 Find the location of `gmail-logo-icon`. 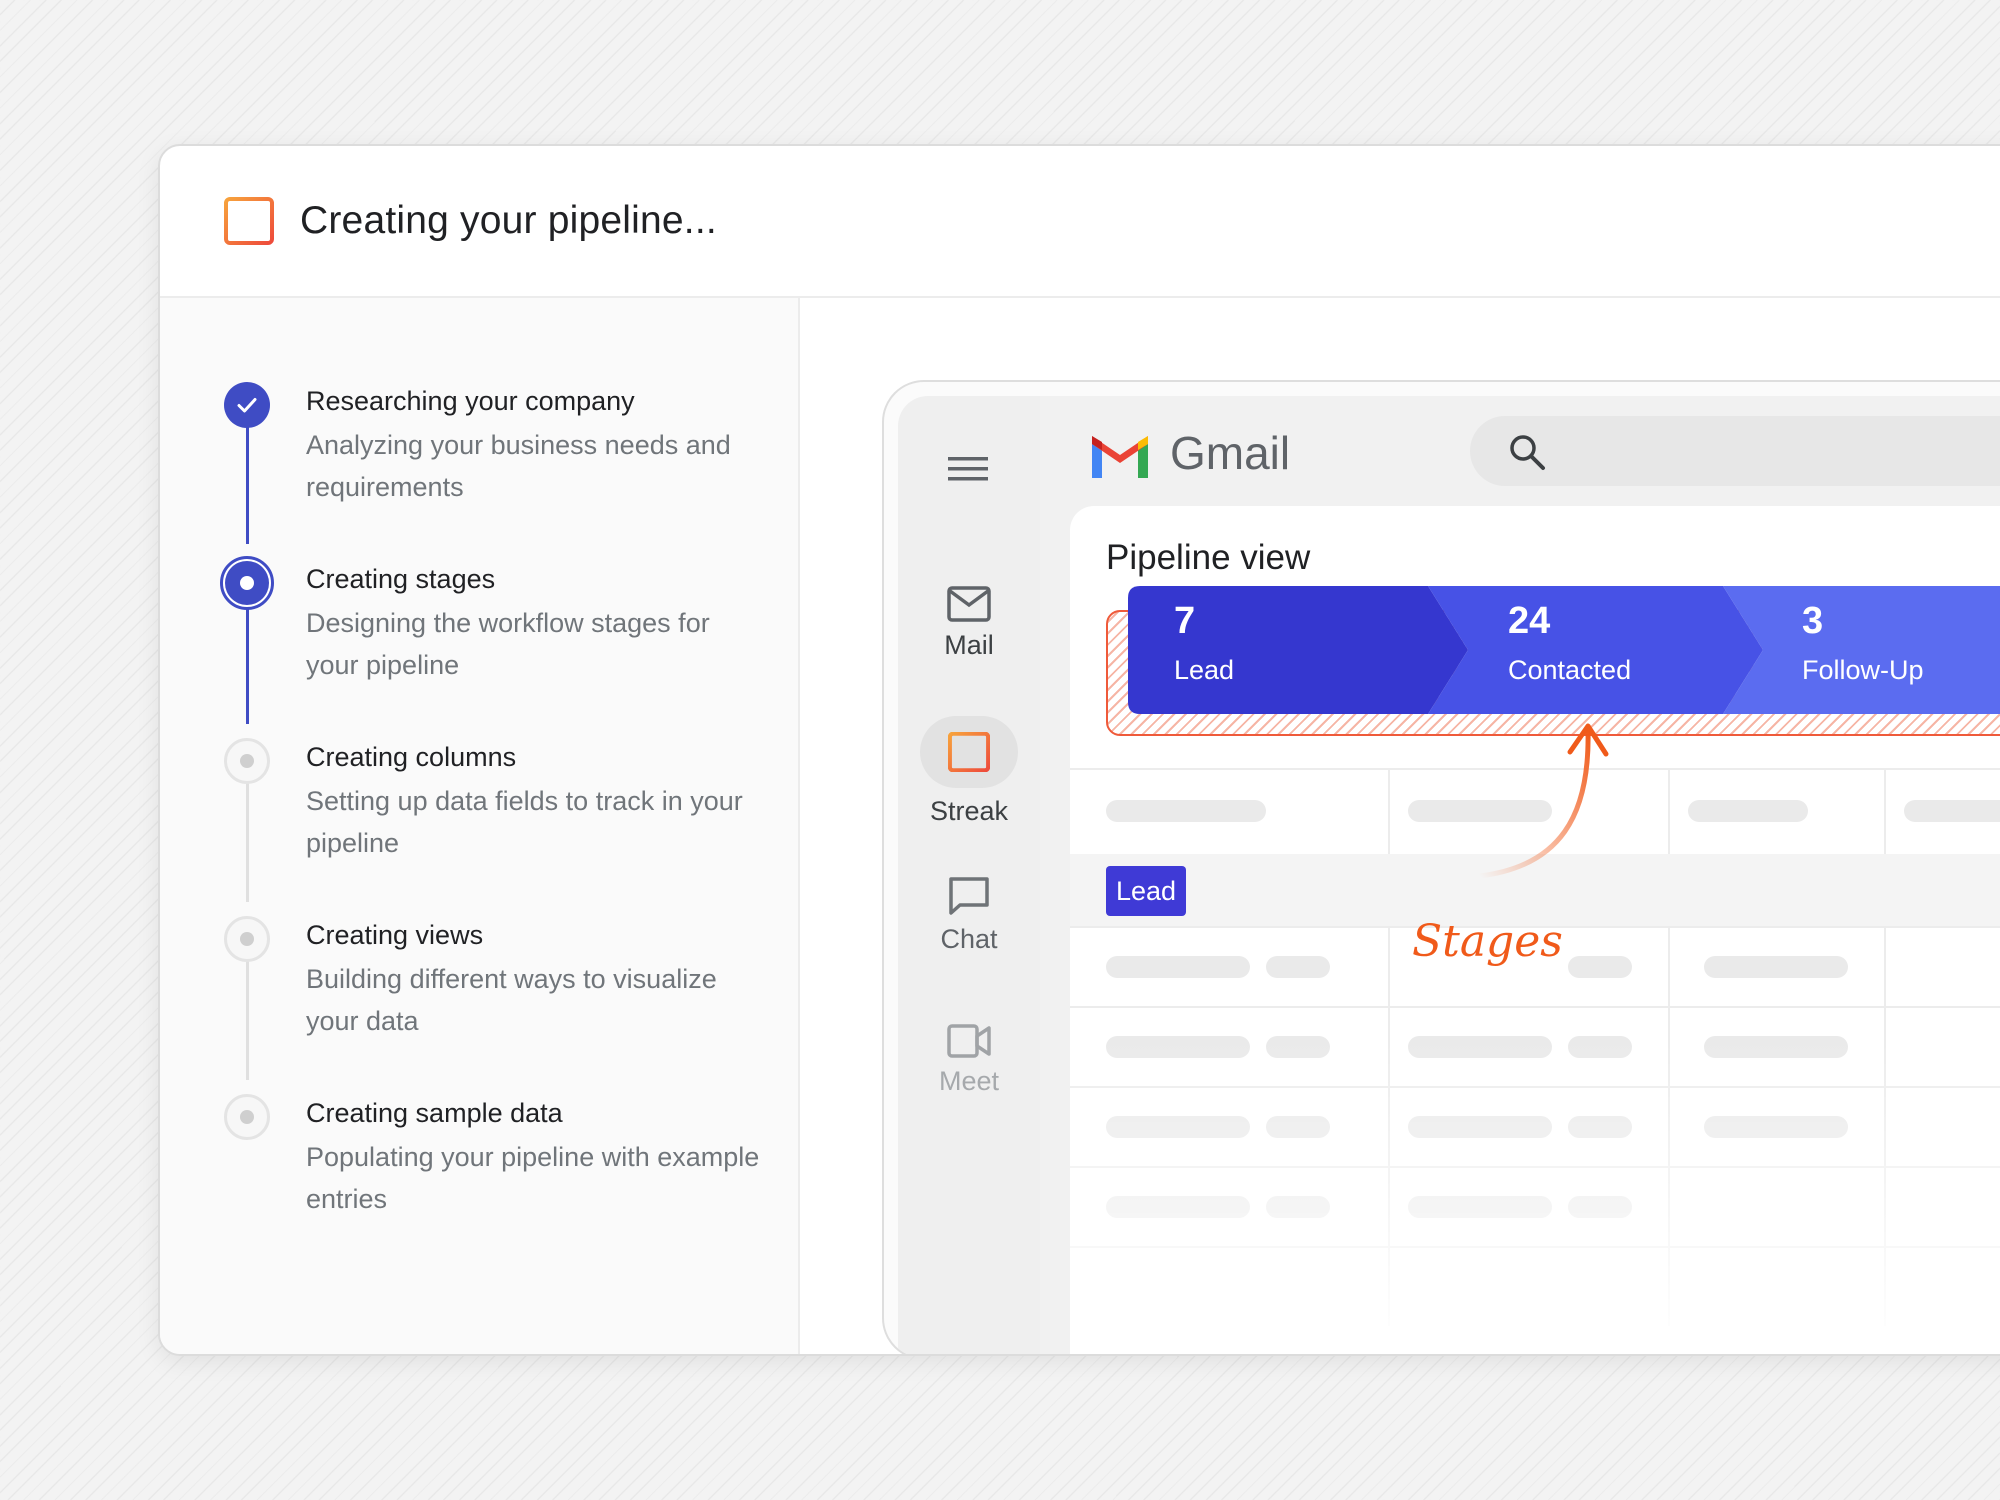

gmail-logo-icon is located at coordinates (1120, 457).